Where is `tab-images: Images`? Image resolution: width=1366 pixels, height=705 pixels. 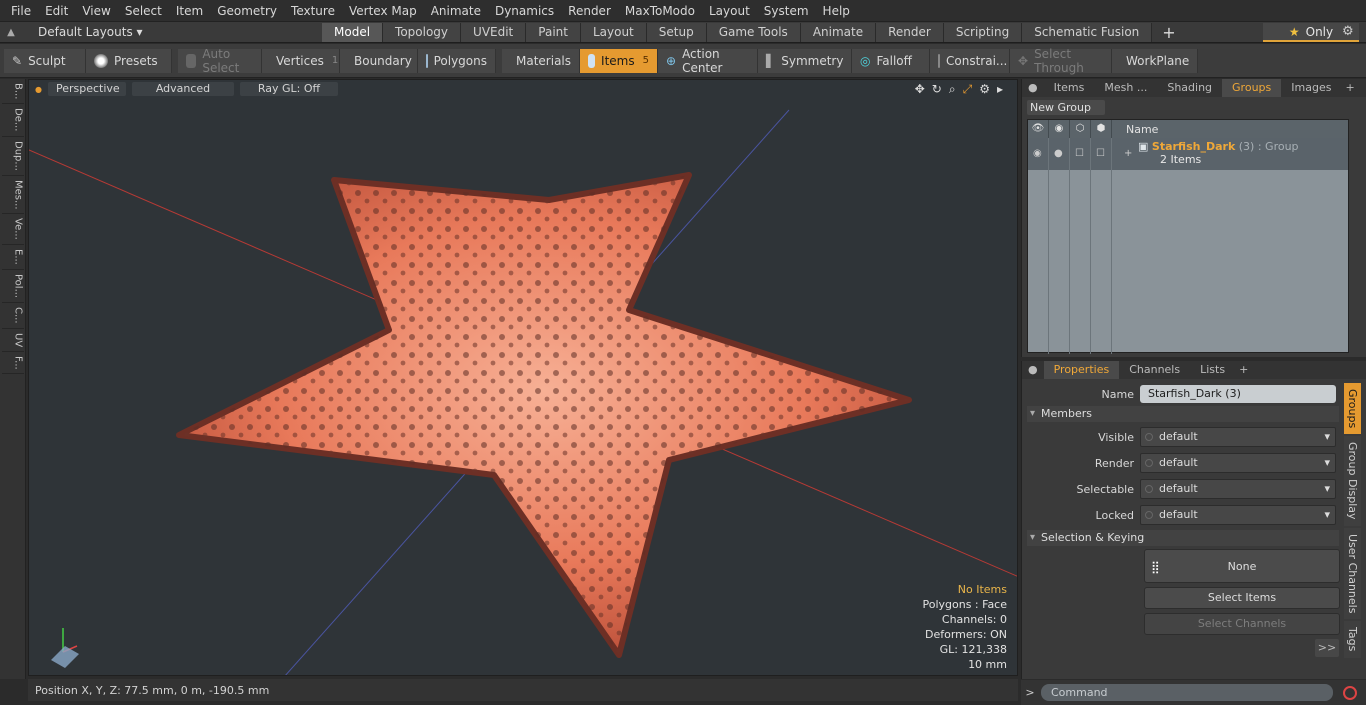 tab-images: Images is located at coordinates (1311, 88).